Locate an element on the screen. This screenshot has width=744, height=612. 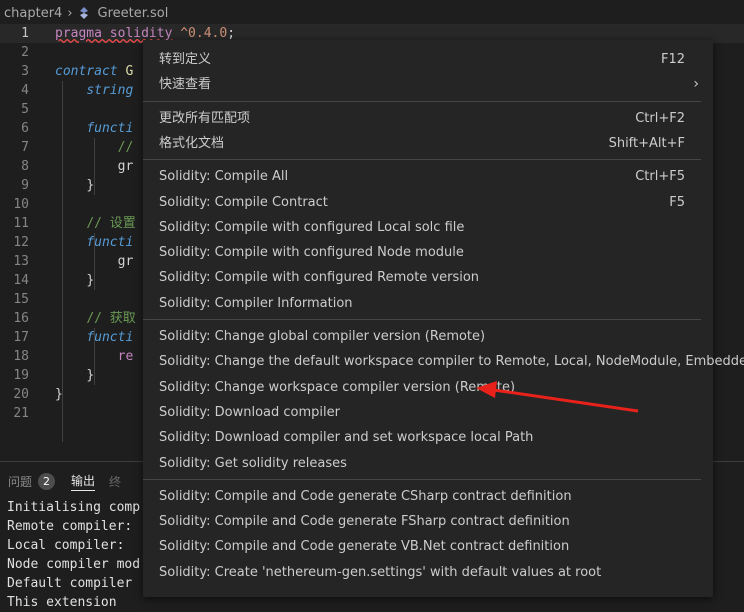
problems-count-badge: 2 is located at coordinates (47, 481).